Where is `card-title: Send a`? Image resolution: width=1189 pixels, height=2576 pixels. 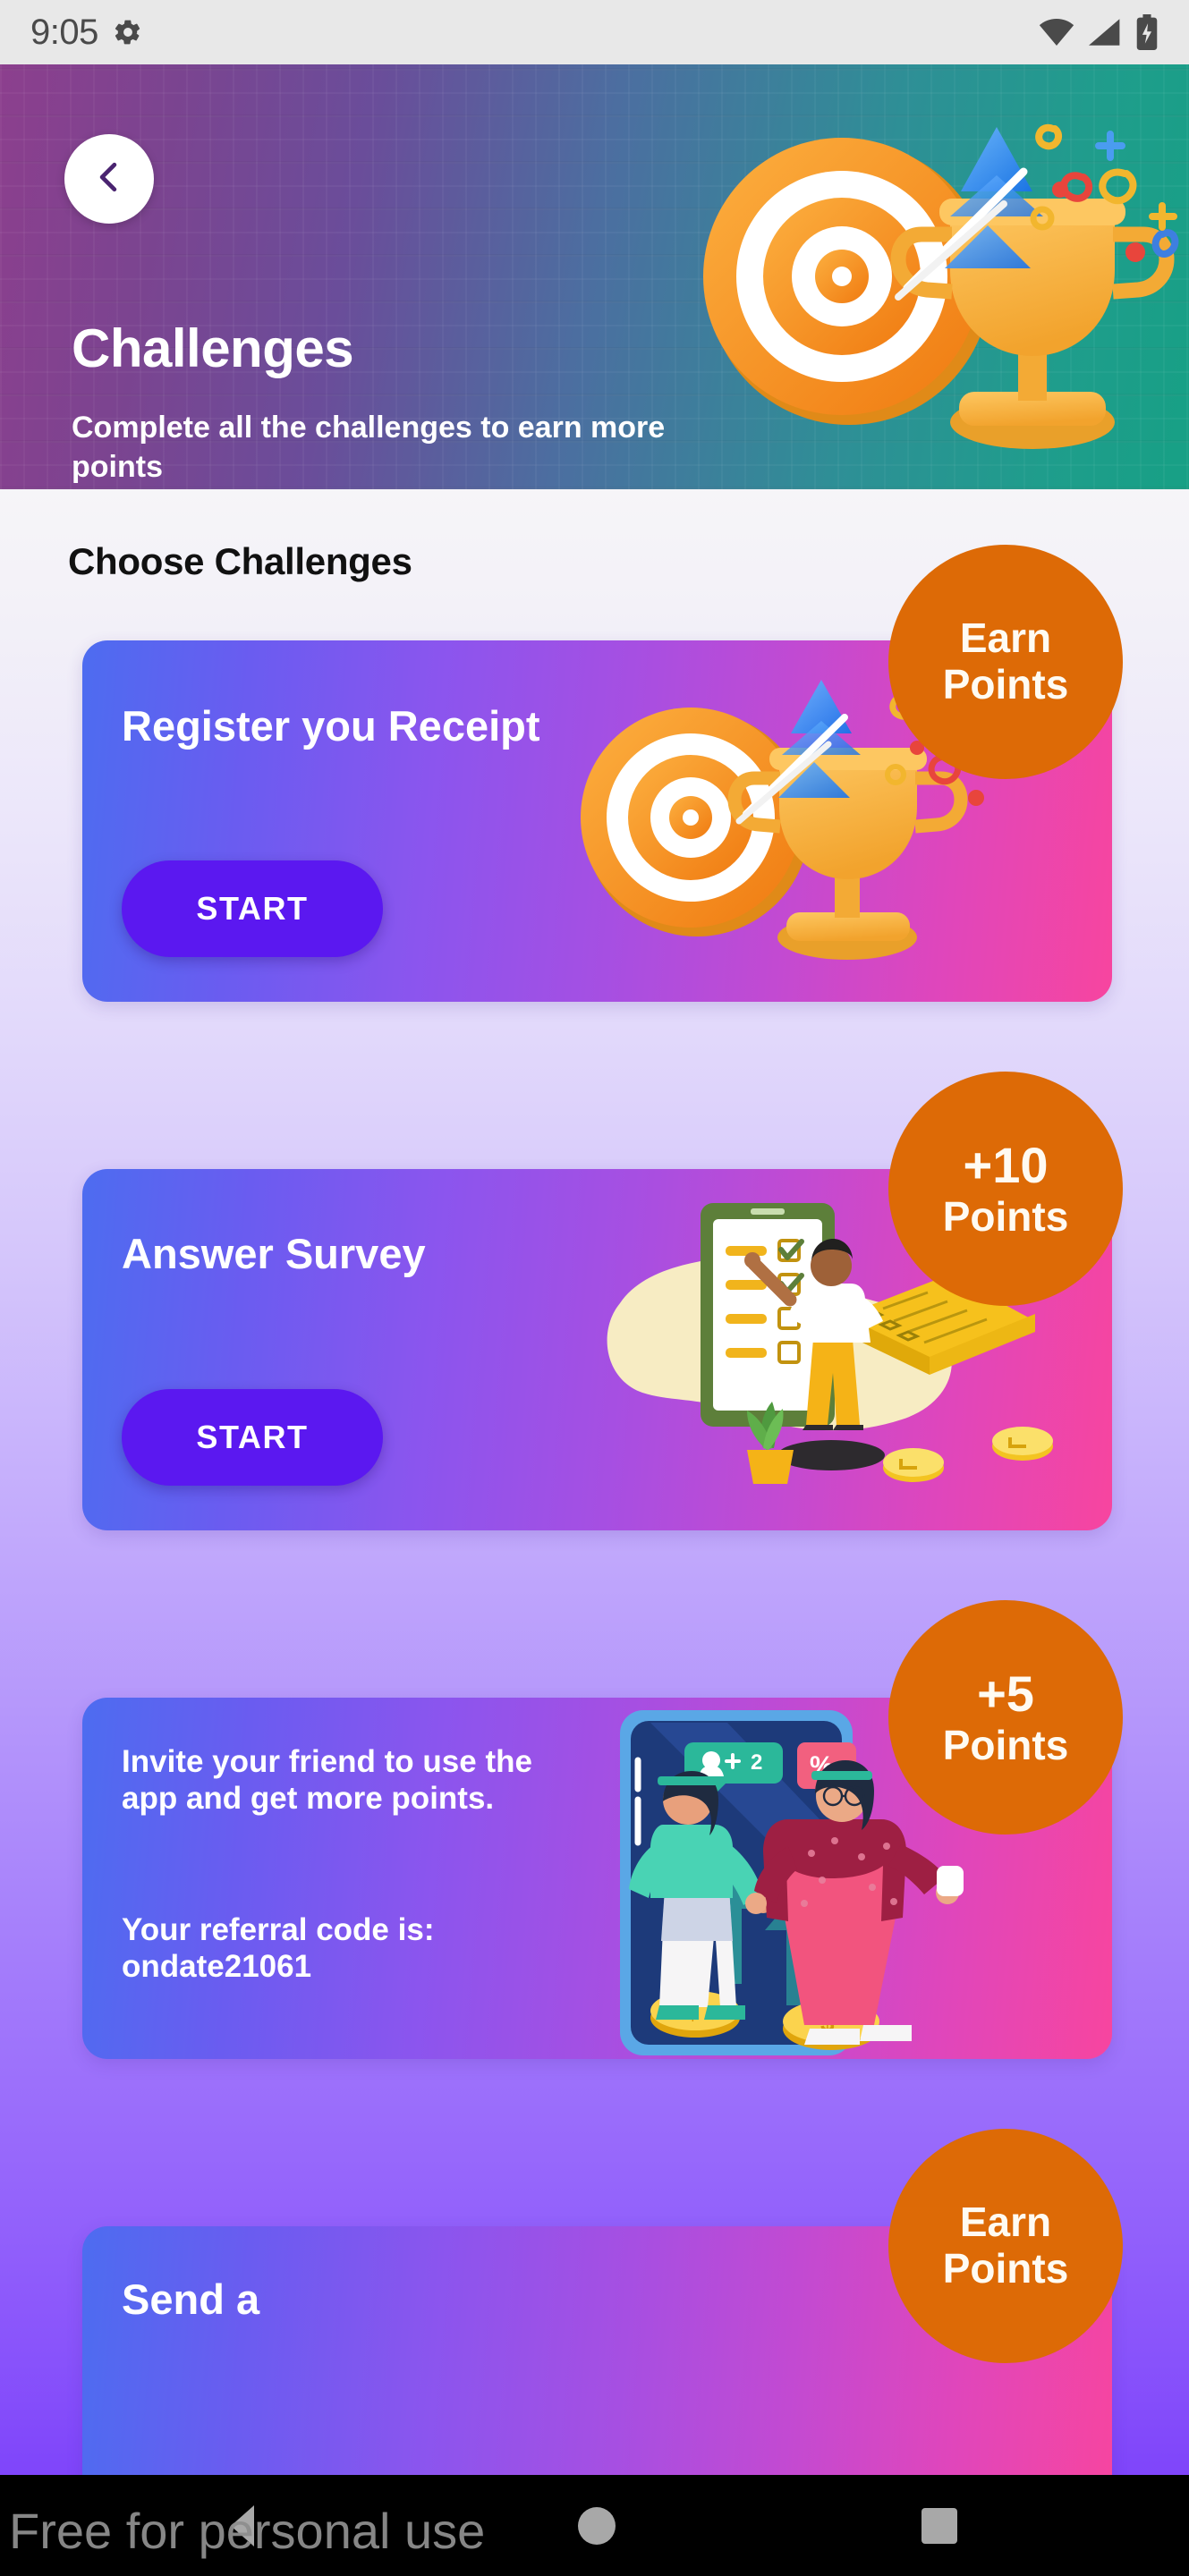
card-title: Send a is located at coordinates (191, 2299).